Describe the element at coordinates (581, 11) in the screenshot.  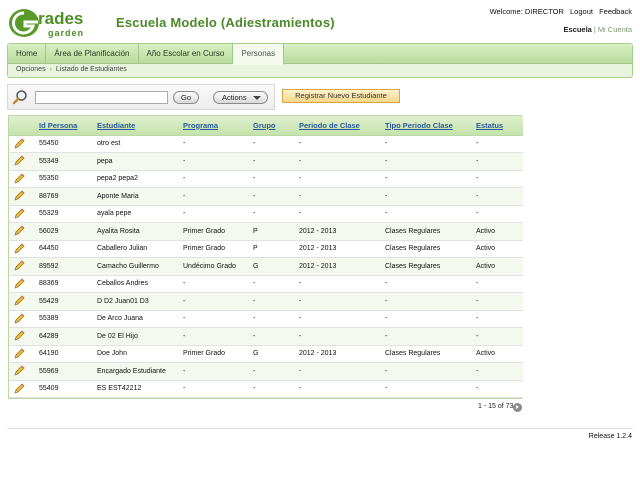
I see `logout-link: Logout` at that location.